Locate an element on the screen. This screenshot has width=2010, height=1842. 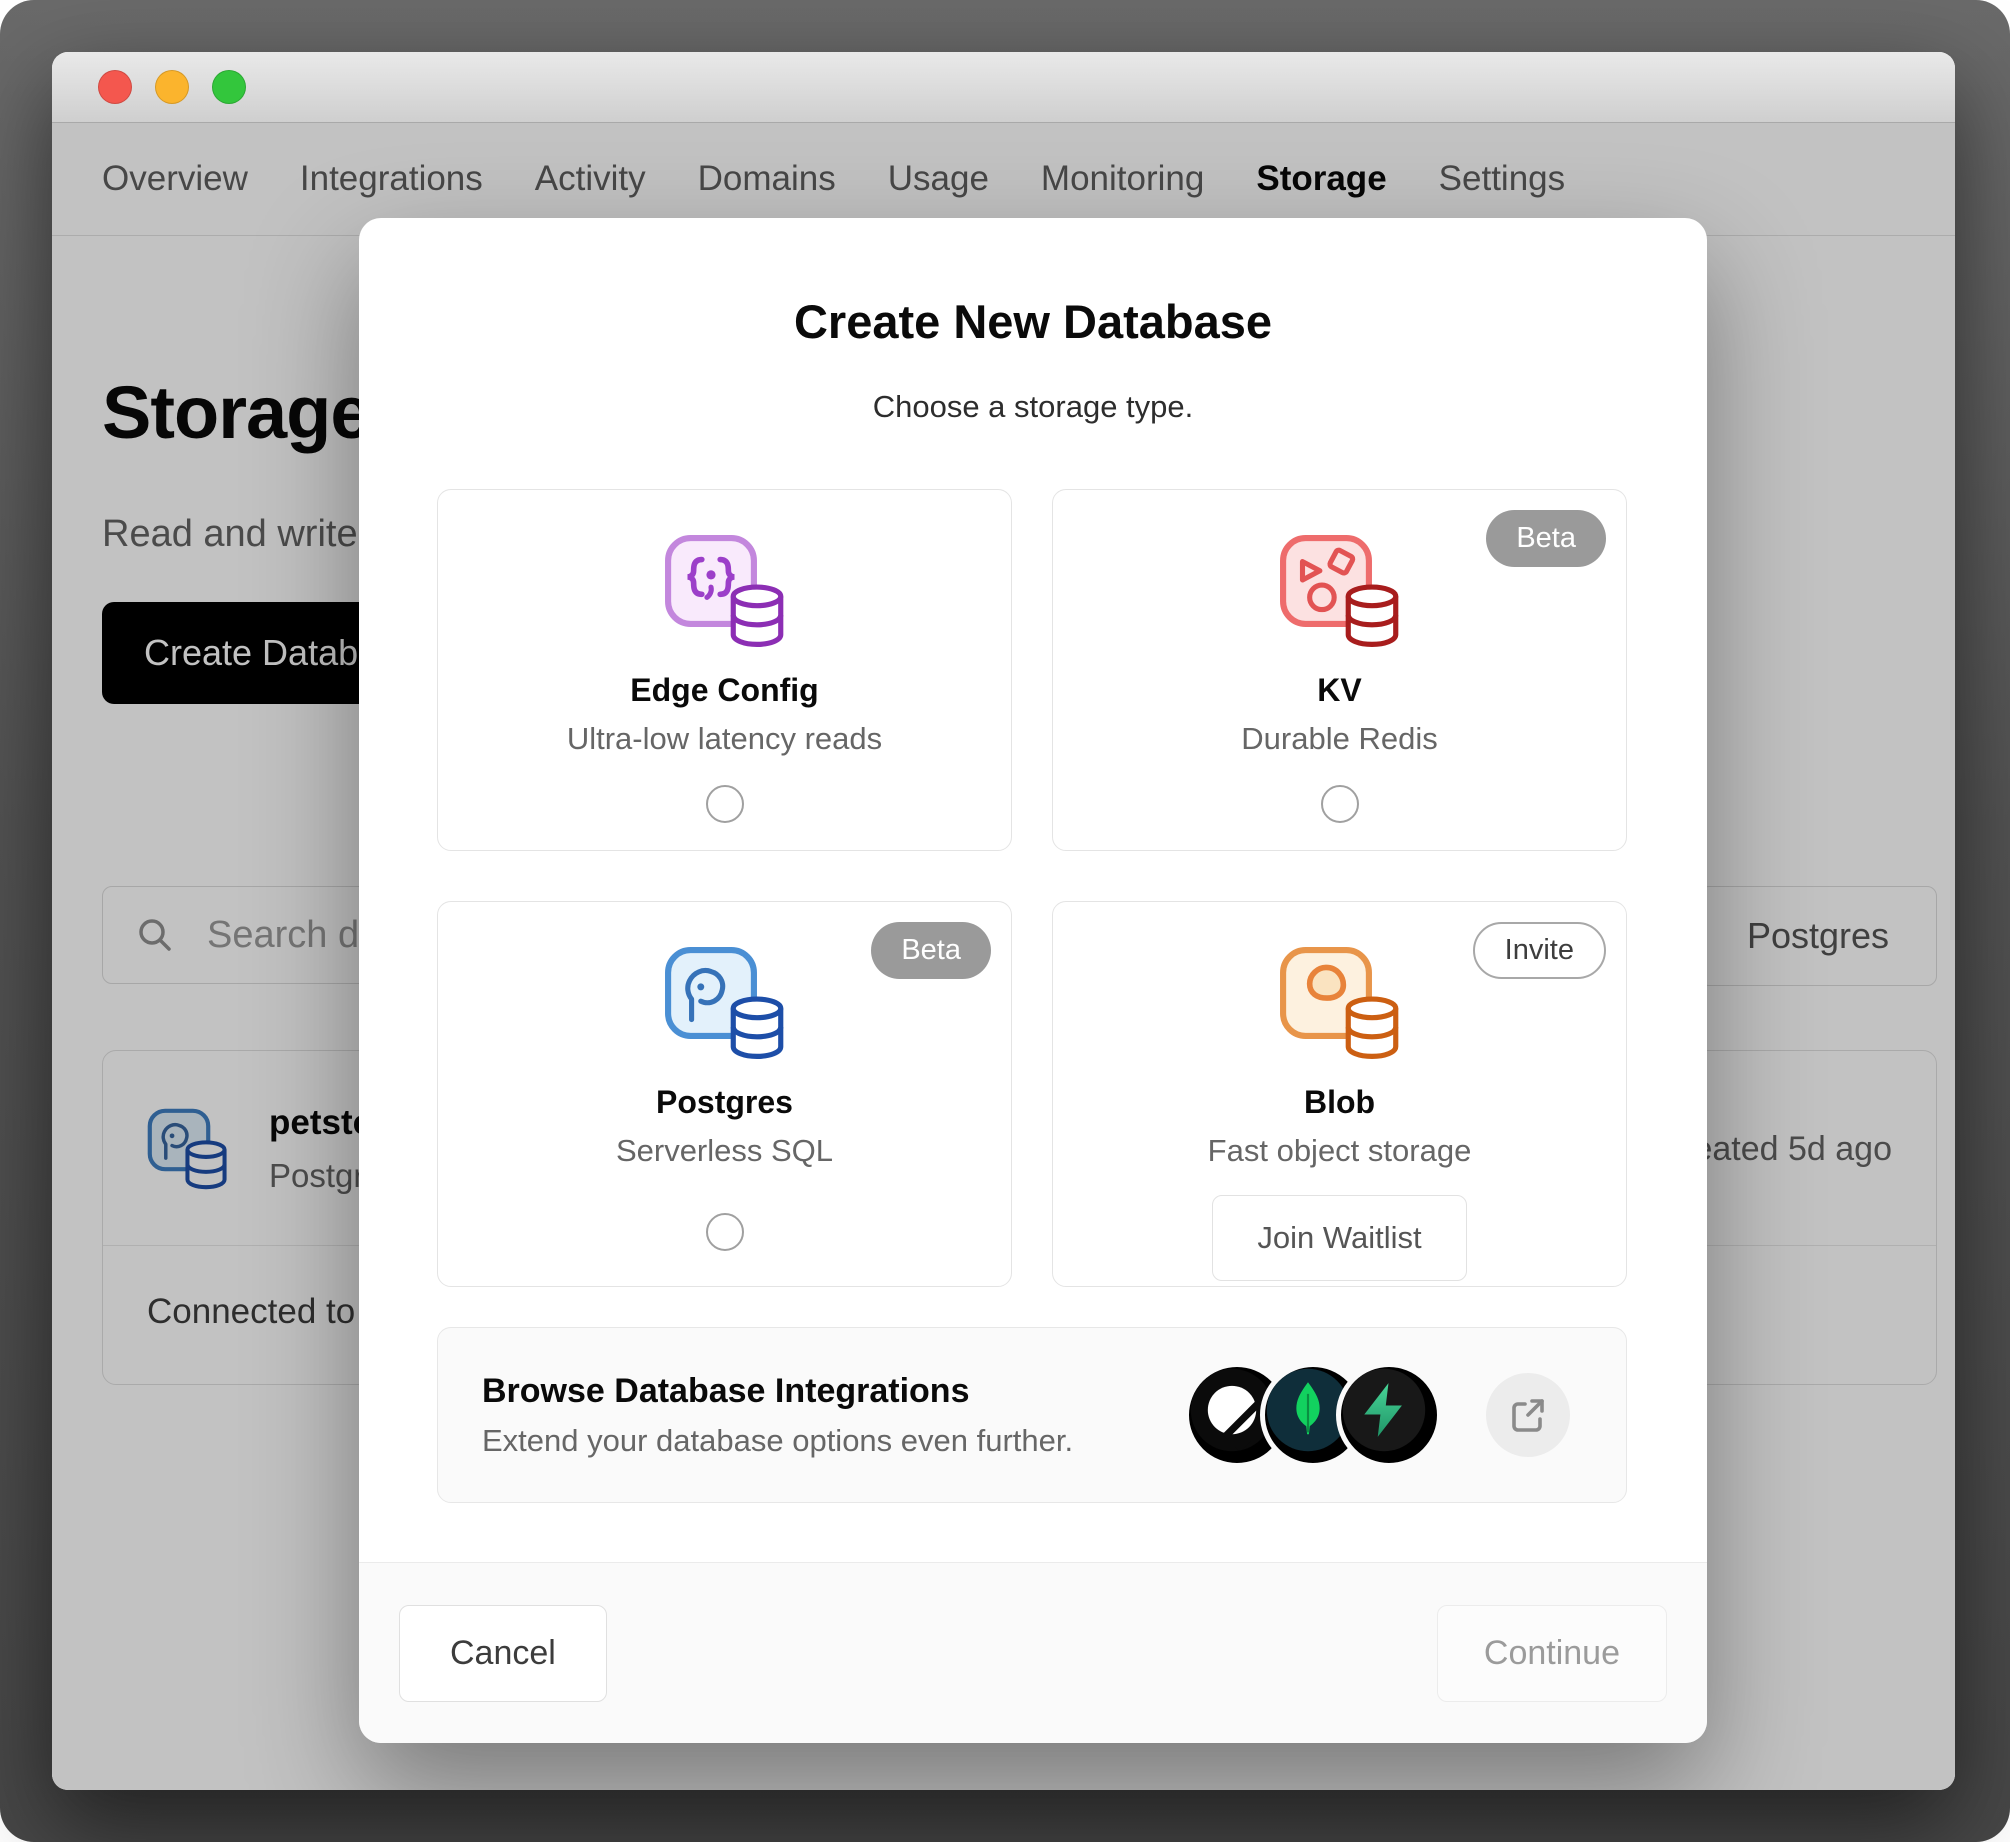
minimize-icon is located at coordinates (172, 87).